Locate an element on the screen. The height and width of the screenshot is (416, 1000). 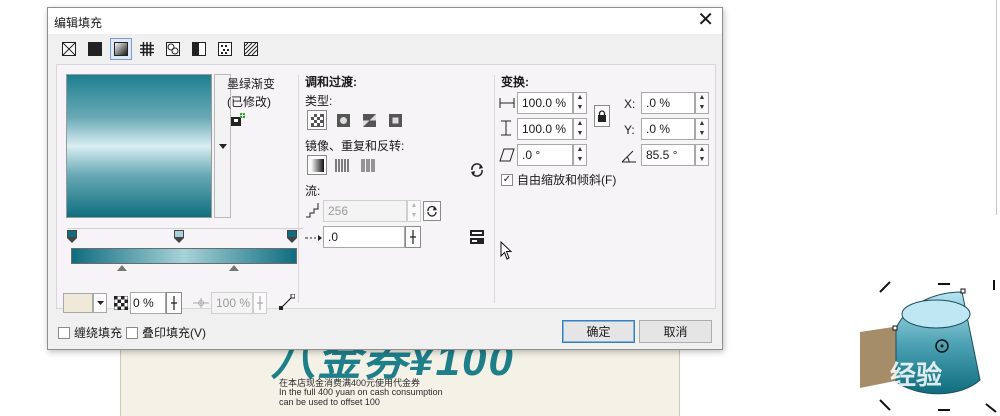
cancel-button: 取消 is located at coordinates (675, 331).